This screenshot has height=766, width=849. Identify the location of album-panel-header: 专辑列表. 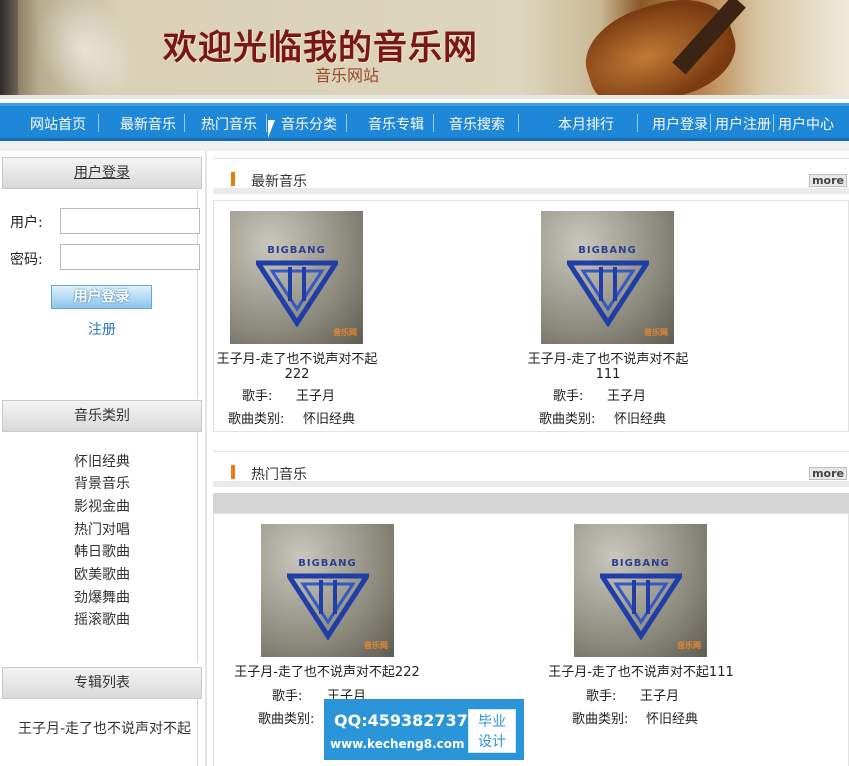
(102, 683).